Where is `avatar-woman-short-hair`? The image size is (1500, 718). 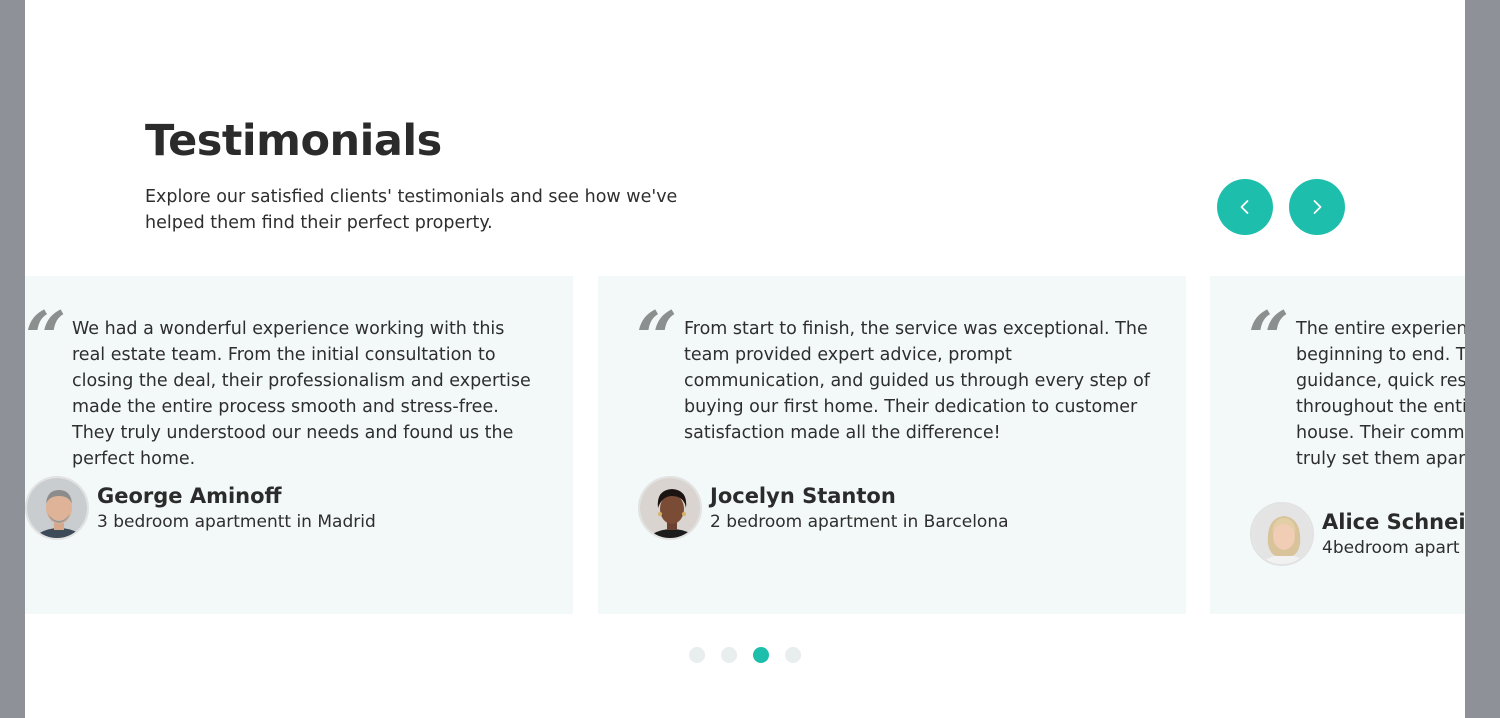 avatar-woman-short-hair is located at coordinates (670, 508).